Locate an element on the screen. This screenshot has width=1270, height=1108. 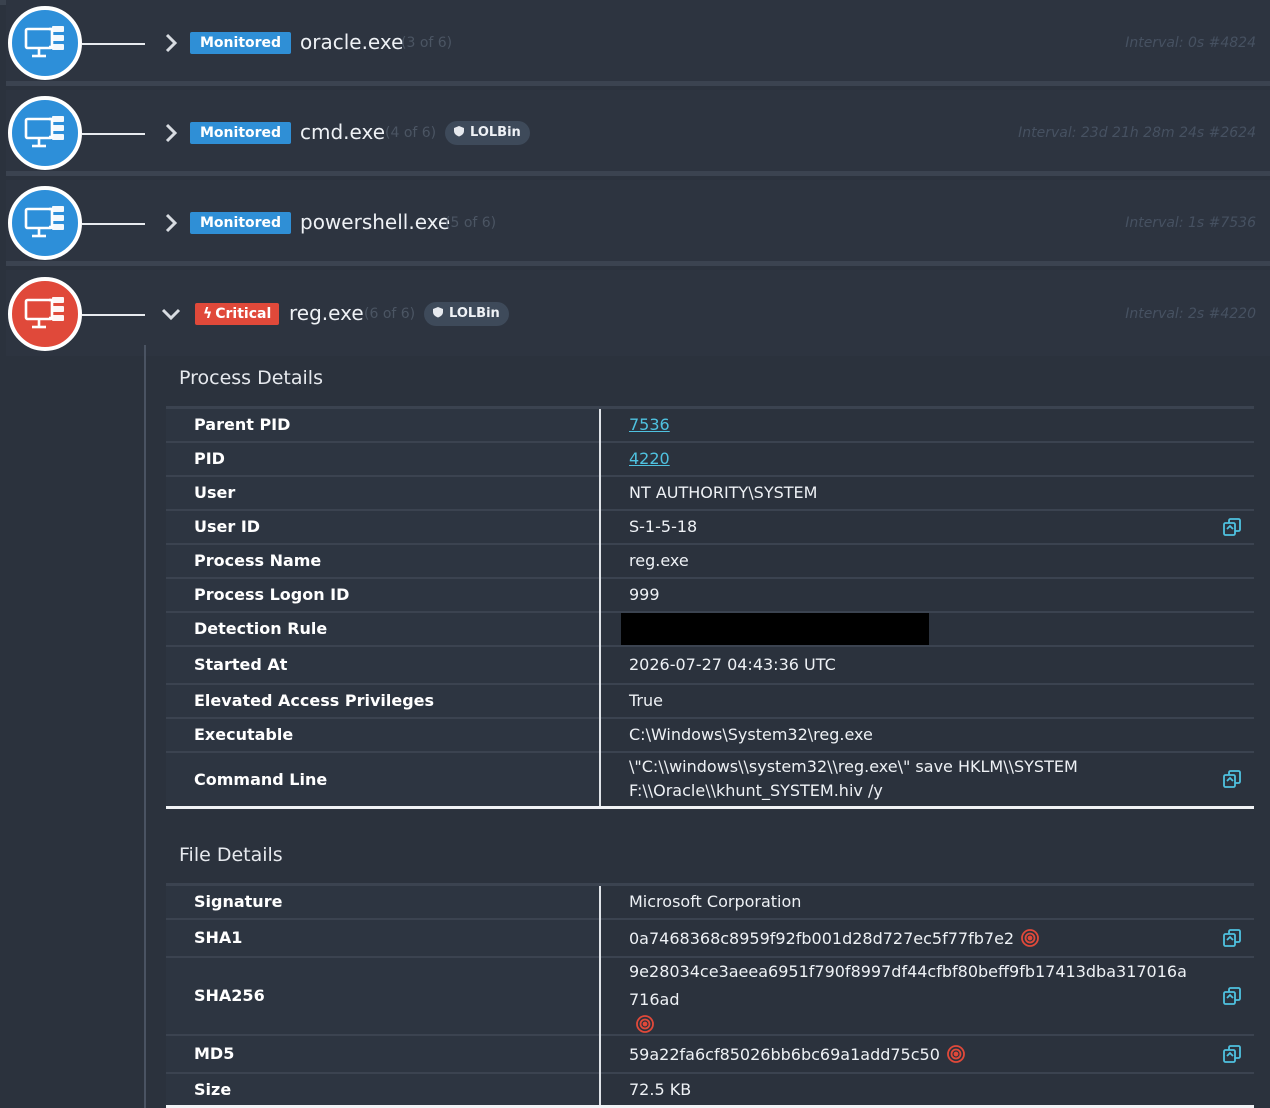
value-text: NT AUTHORITY\SYSTEM is located at coordinates (723, 492).